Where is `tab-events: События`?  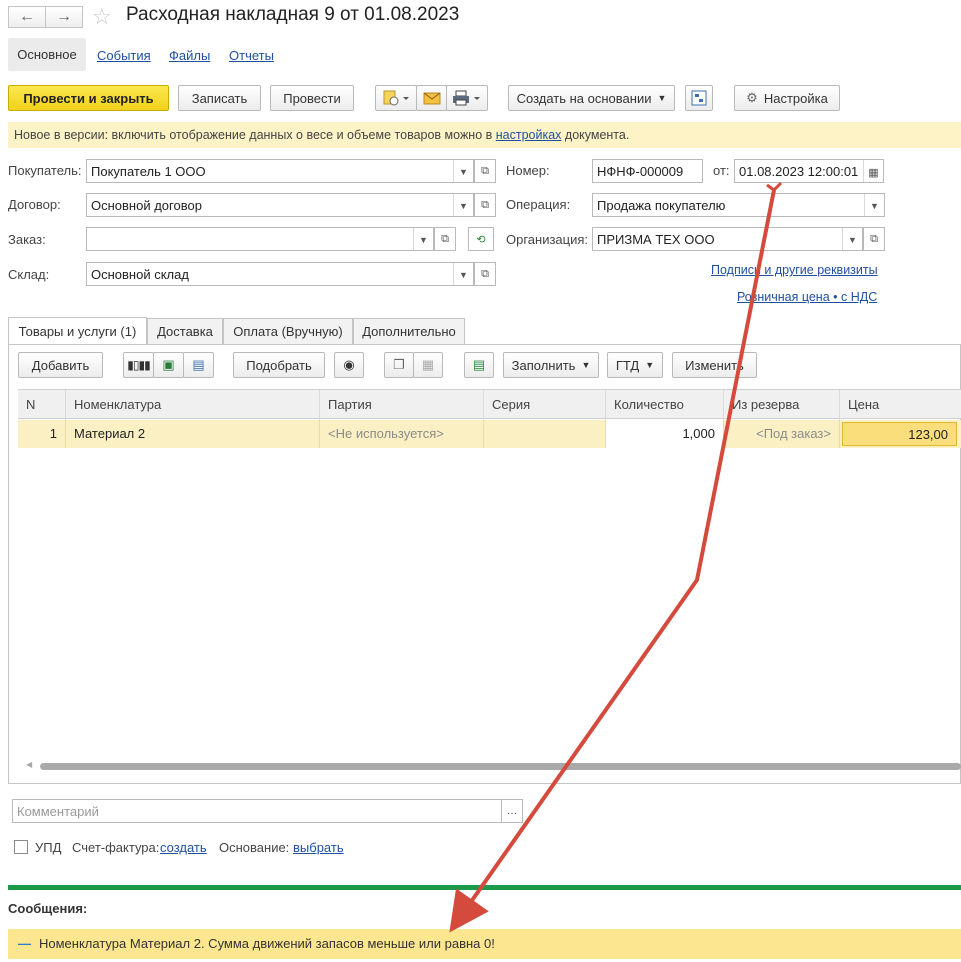
tab-events: События is located at coordinates (124, 55).